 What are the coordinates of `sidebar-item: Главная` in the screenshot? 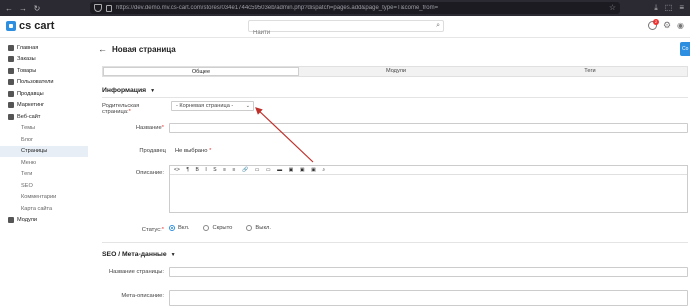 It's located at (44, 48).